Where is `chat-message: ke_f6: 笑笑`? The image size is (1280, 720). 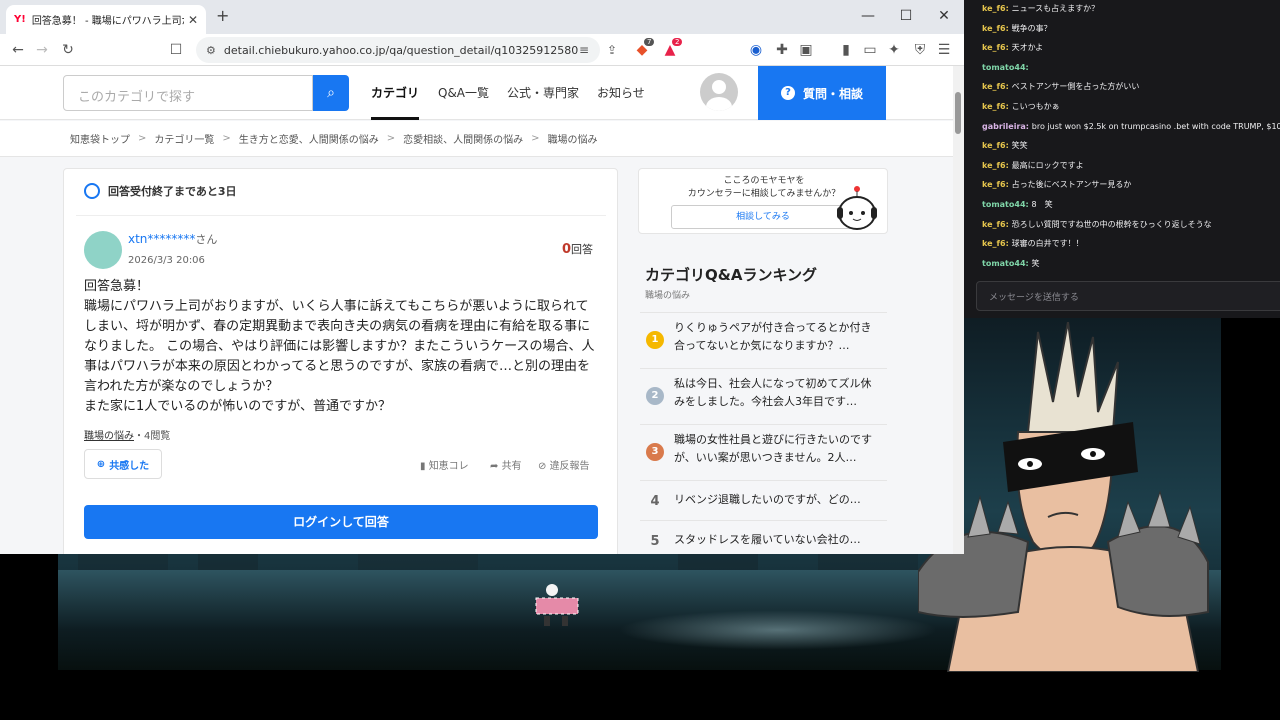 chat-message: ke_f6: 笑笑 is located at coordinates (1005, 146).